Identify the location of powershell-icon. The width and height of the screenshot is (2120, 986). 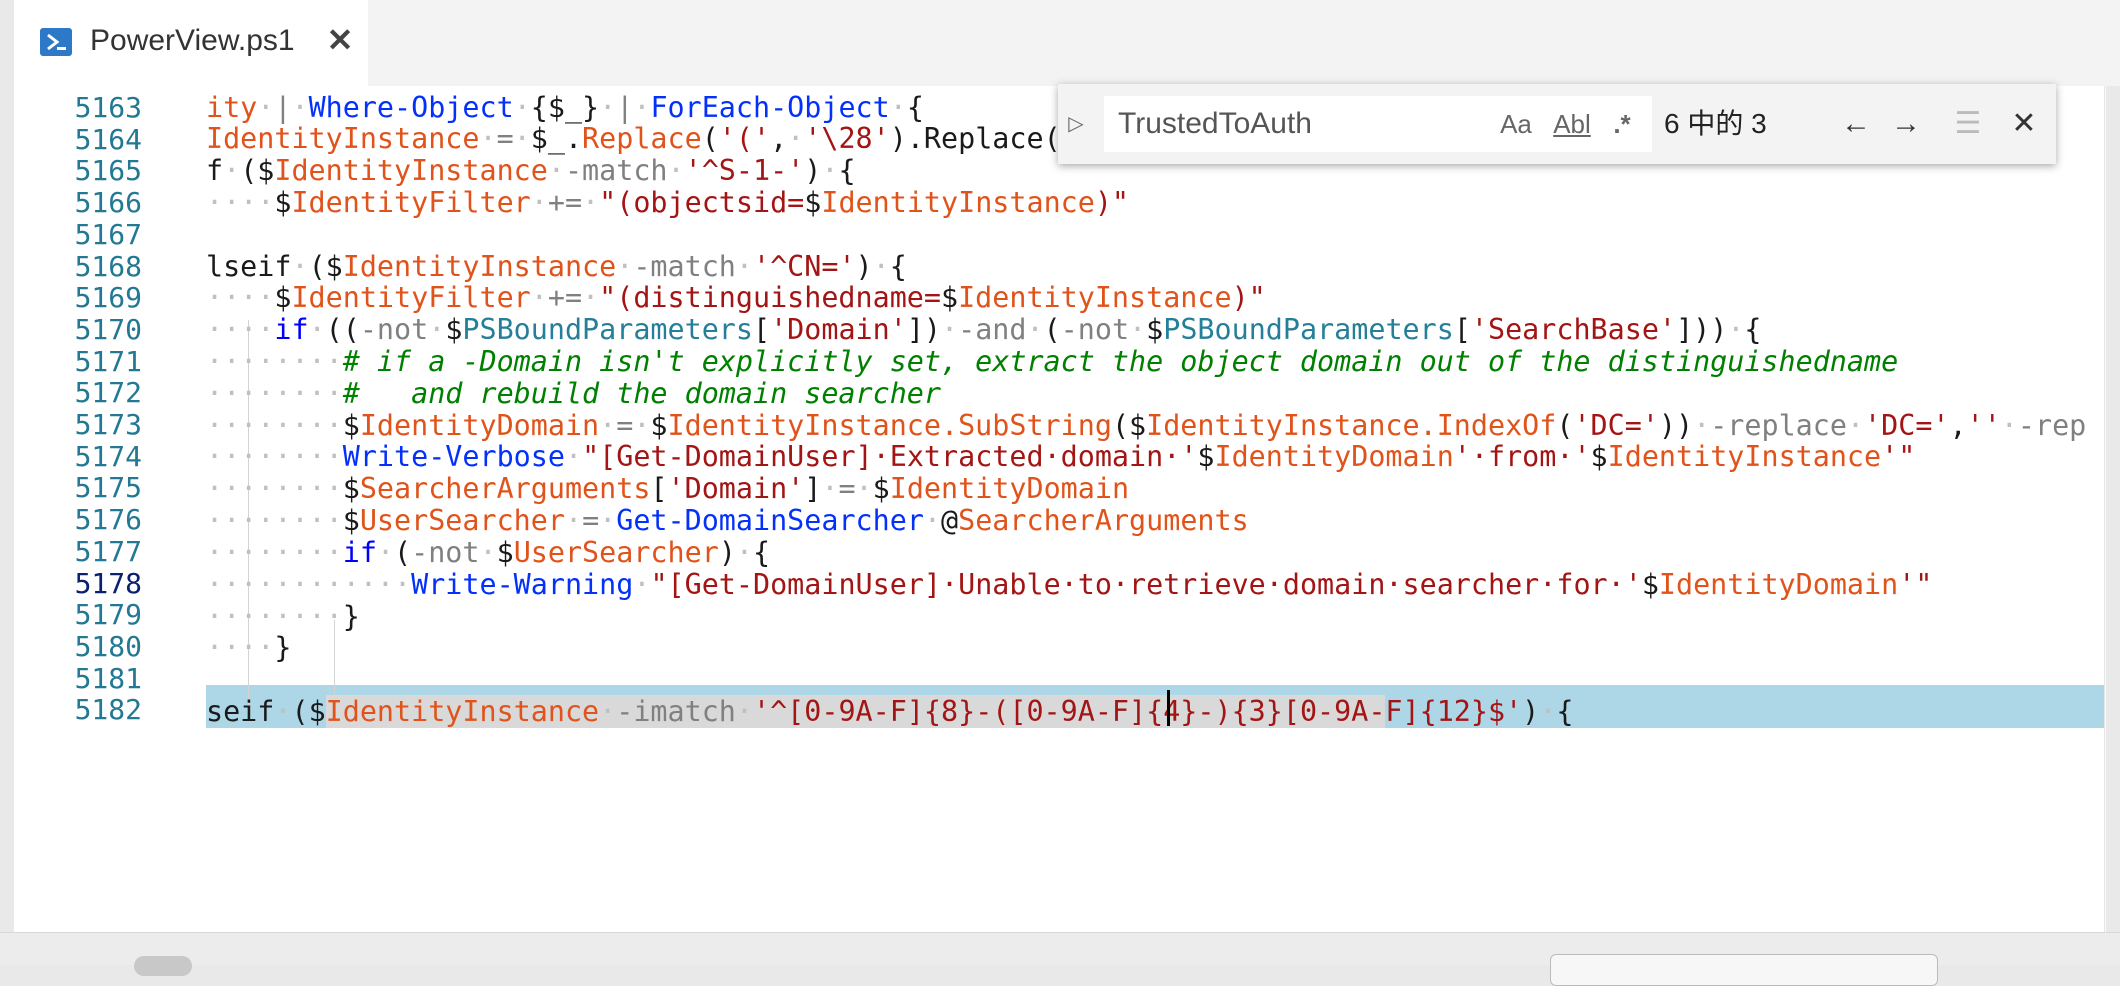
(56, 42).